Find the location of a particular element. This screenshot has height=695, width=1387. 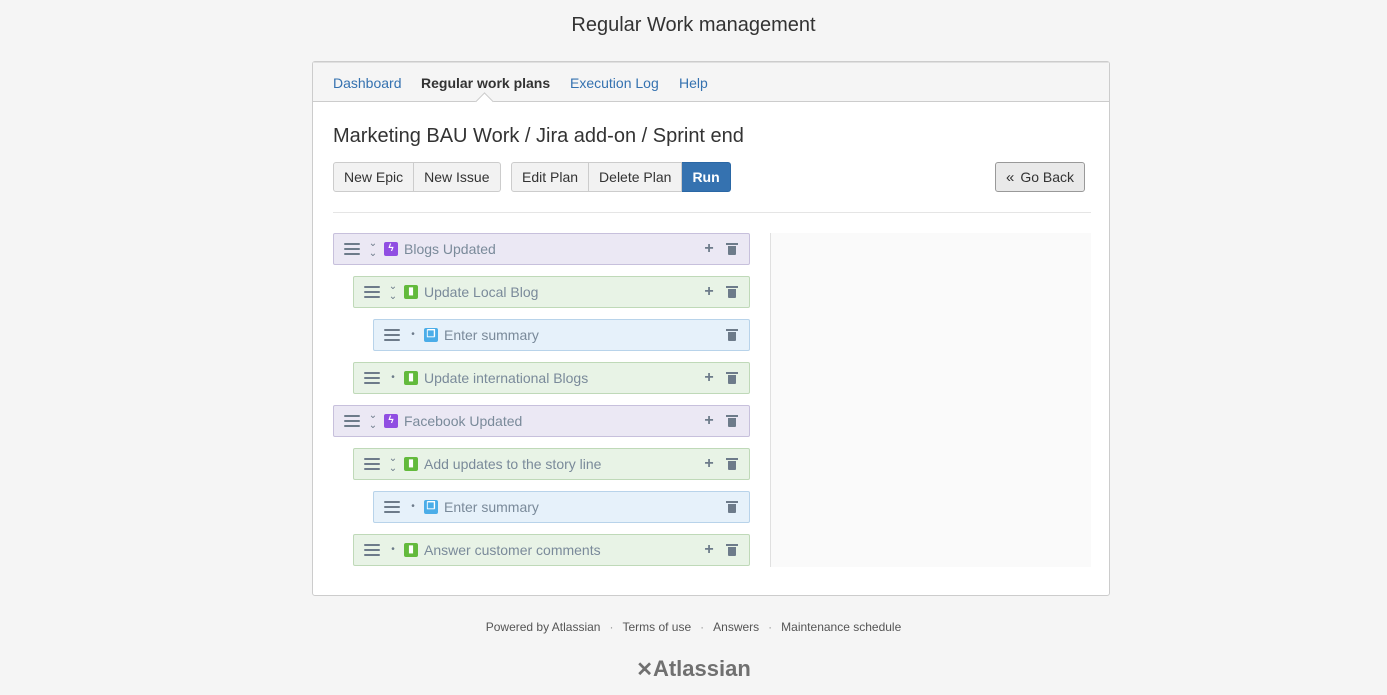

tree-row-label: Blogs Updated is located at coordinates (552, 249).